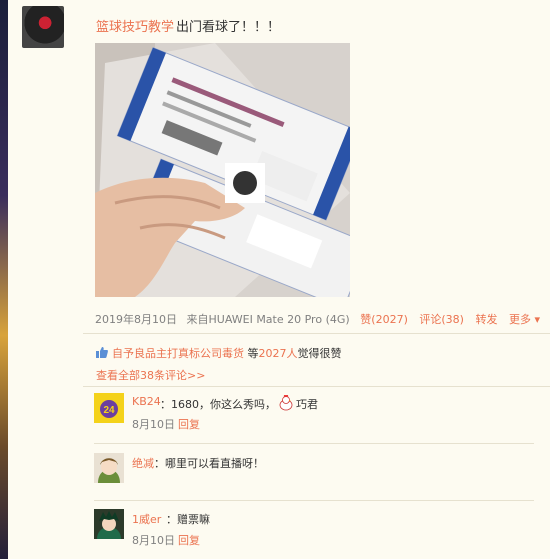 The width and height of the screenshot is (550, 559). I want to click on commenter-name: 1威er, so click(146, 519).